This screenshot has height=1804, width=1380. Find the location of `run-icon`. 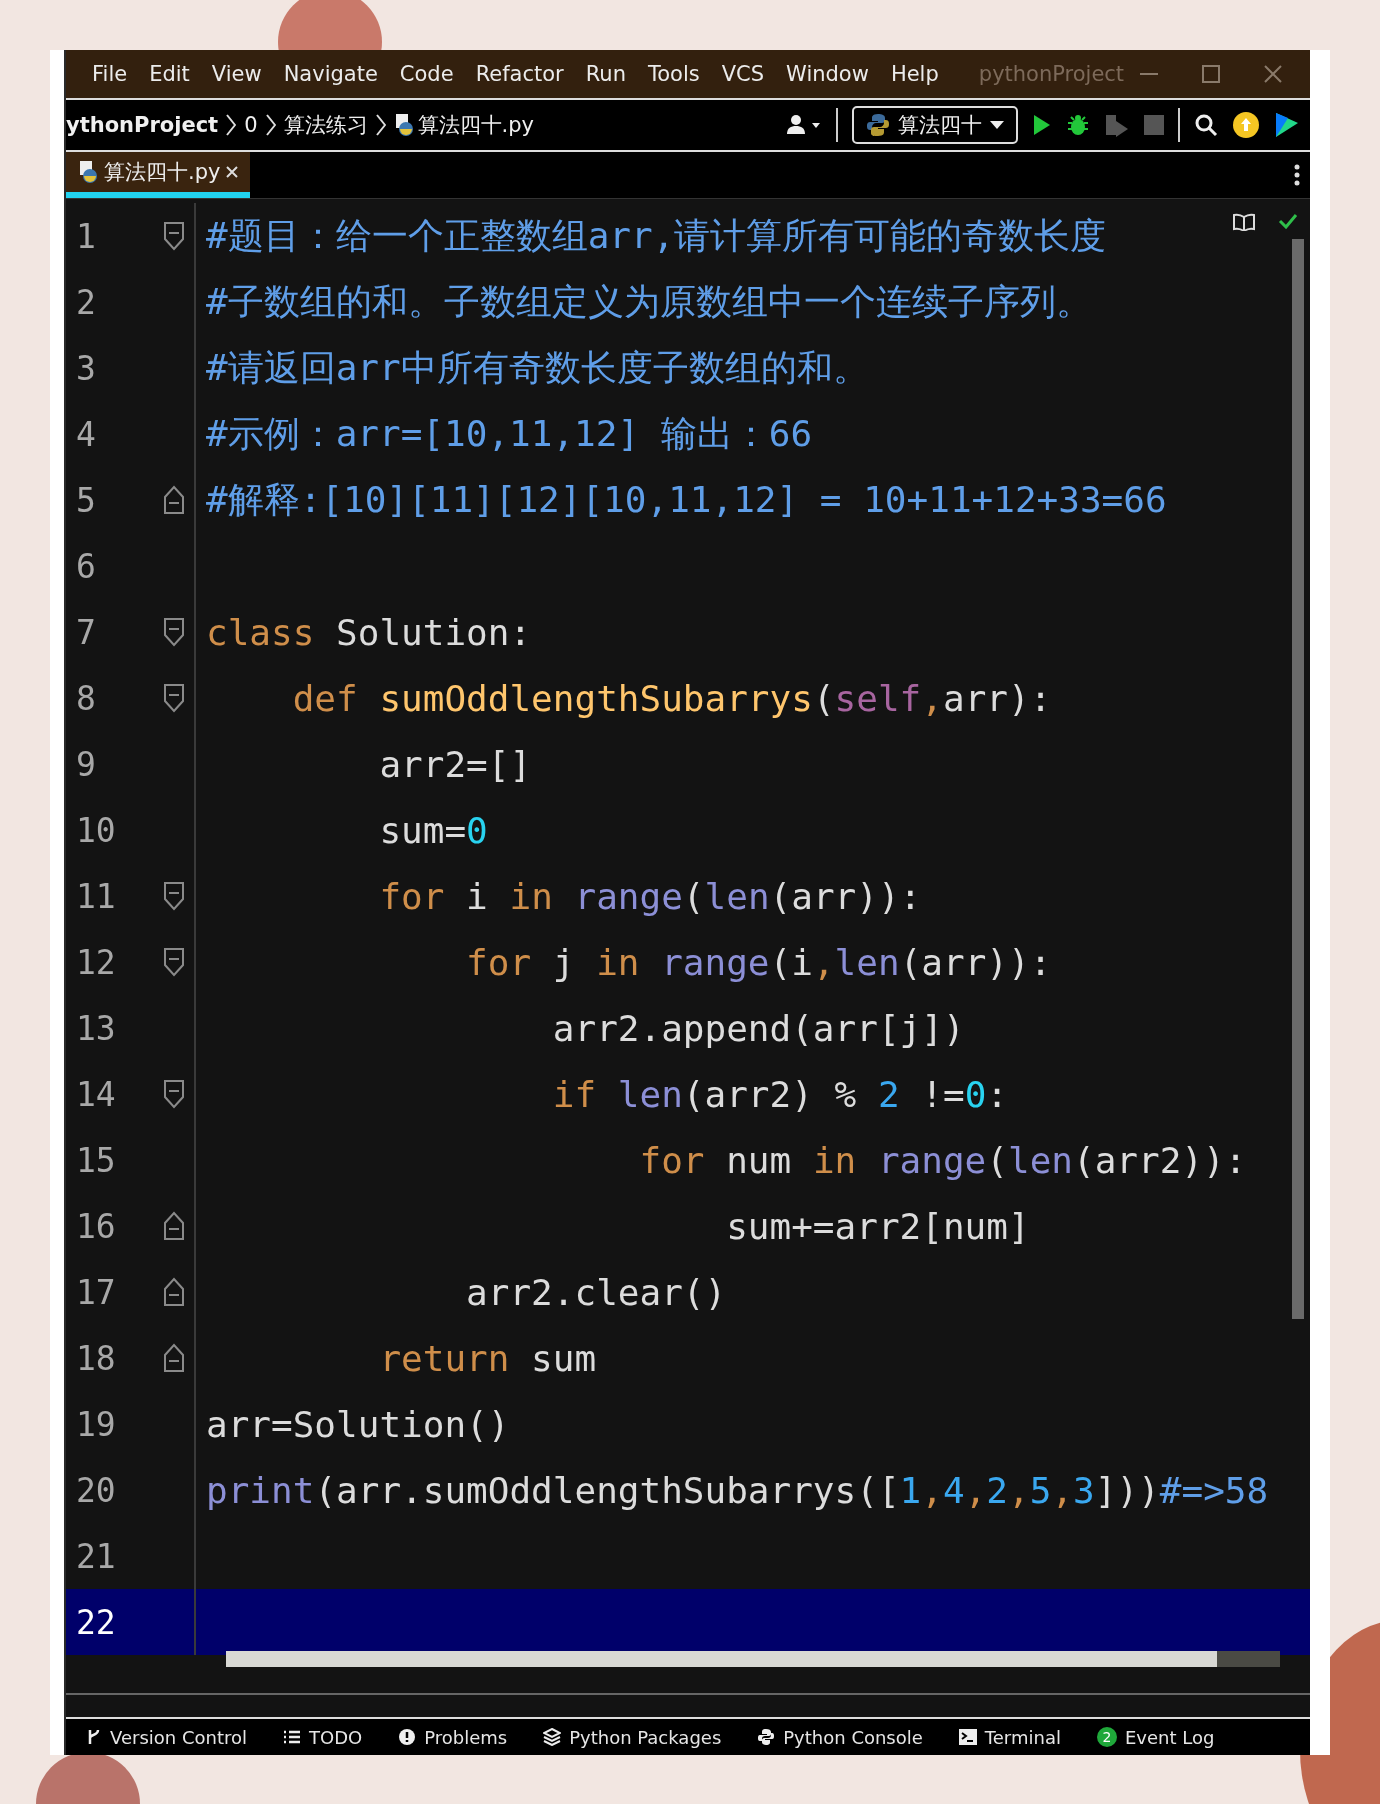

run-icon is located at coordinates (1042, 125).